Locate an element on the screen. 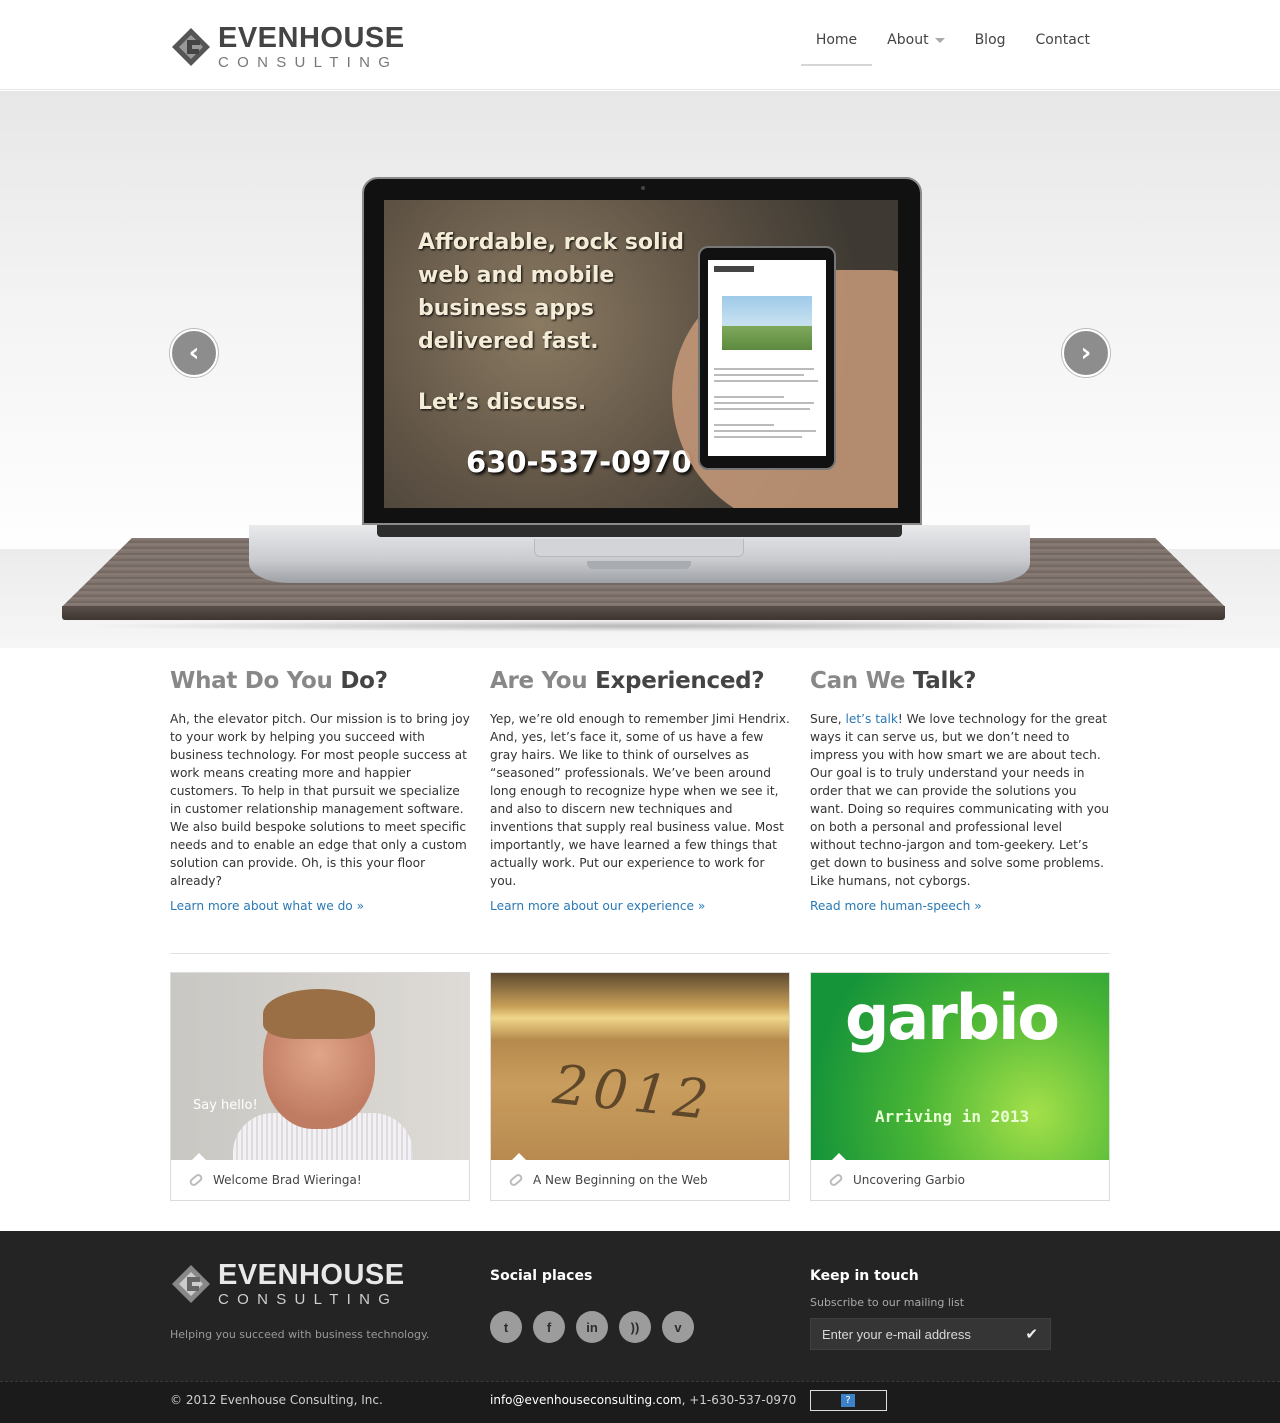 Image resolution: width=1280 pixels, height=1423 pixels. twitter-icon: t is located at coordinates (506, 1327).